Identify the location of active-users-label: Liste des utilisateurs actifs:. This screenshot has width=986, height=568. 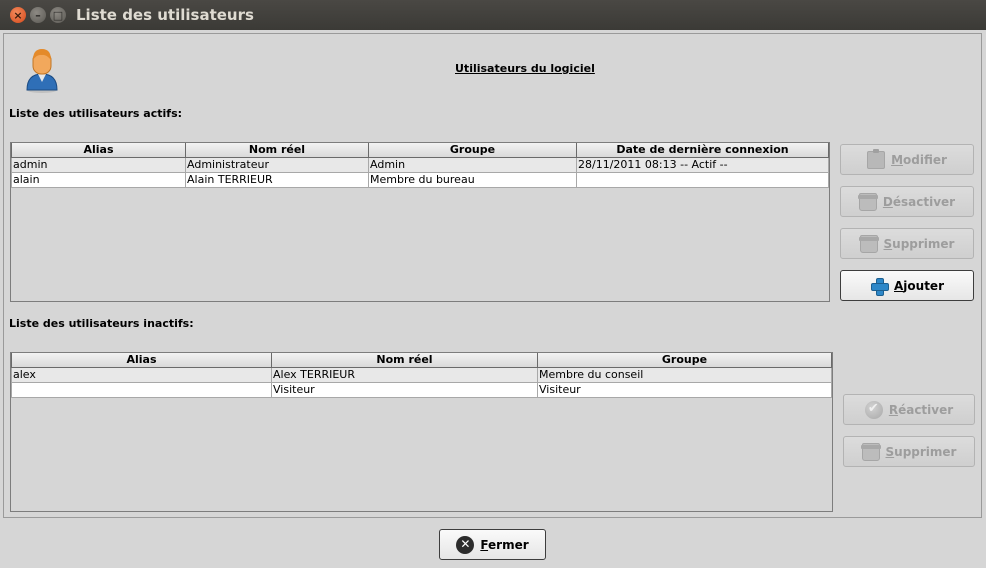
(96, 113).